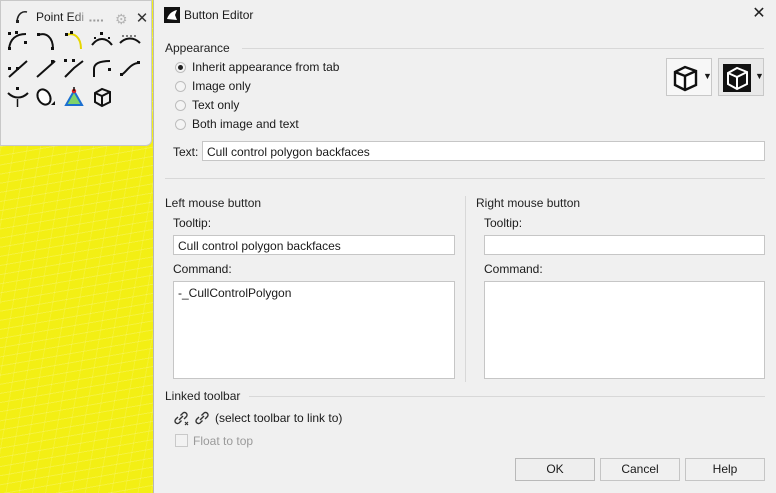  What do you see at coordinates (725, 469) in the screenshot?
I see `help-button: Help` at bounding box center [725, 469].